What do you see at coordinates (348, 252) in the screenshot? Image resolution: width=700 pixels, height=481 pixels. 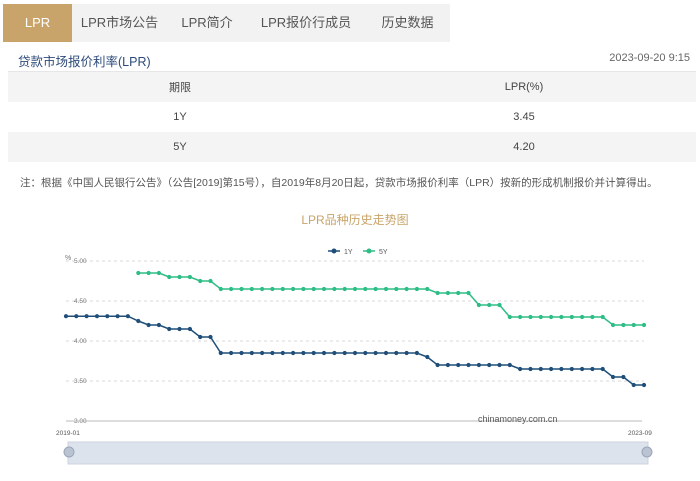 I see `legend-1y-label: 1Y` at bounding box center [348, 252].